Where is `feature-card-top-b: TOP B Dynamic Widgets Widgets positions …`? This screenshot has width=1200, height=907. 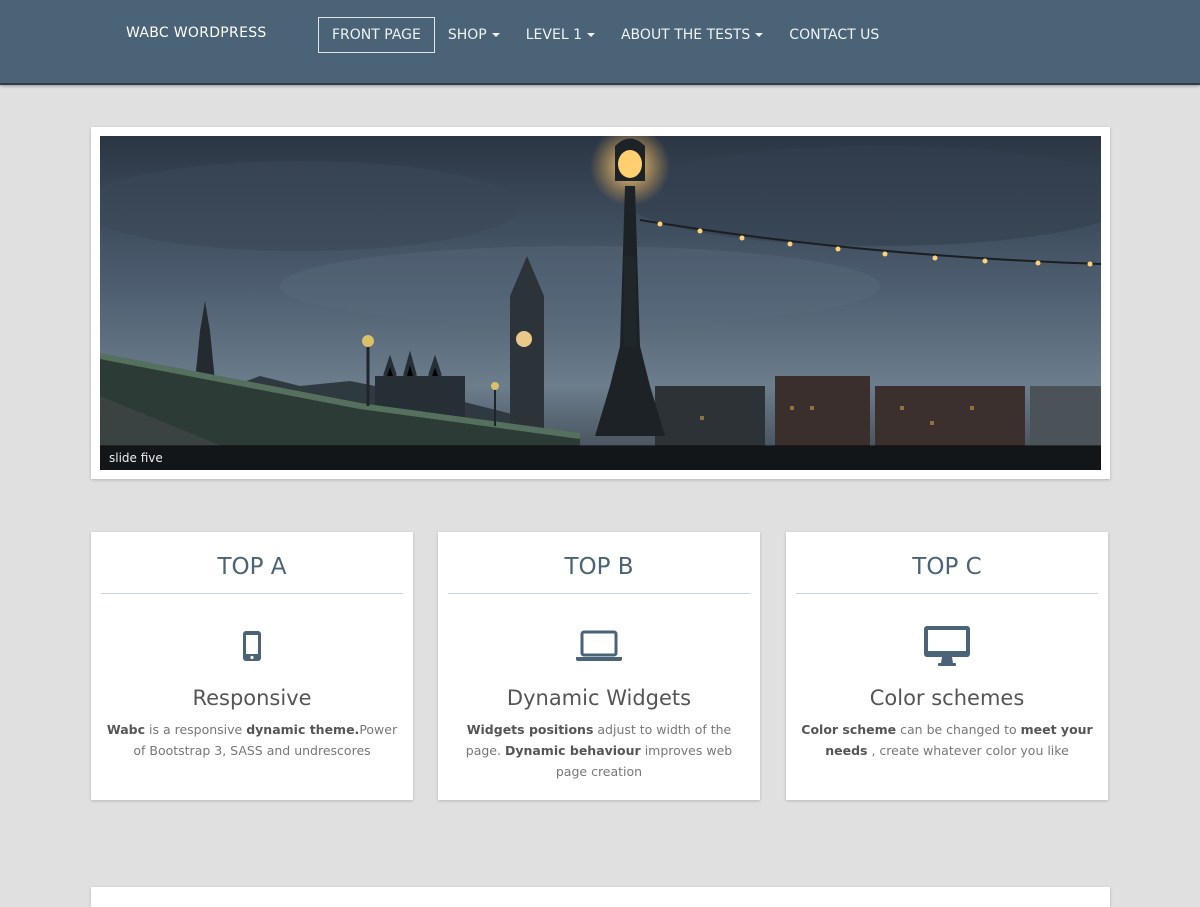
feature-card-top-b: TOP B Dynamic Widgets Widgets positions … is located at coordinates (599, 666).